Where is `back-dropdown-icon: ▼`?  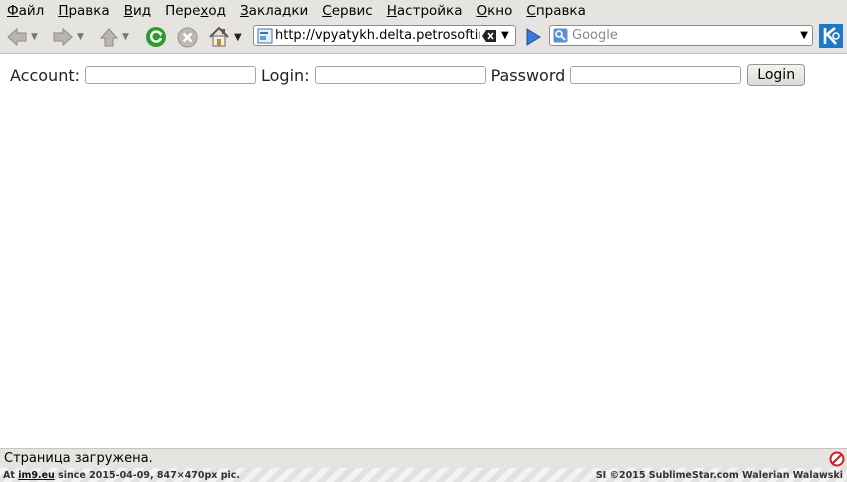 back-dropdown-icon: ▼ is located at coordinates (34, 37).